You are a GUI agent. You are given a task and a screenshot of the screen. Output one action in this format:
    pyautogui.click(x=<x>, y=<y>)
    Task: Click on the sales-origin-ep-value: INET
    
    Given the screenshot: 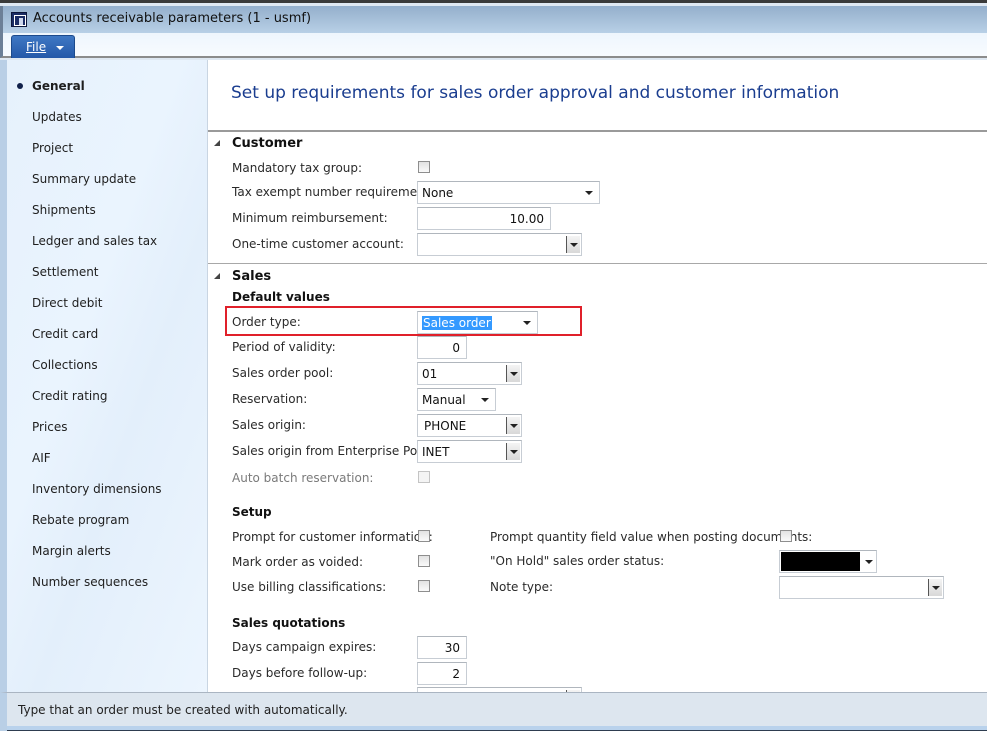 What is the action you would take?
    pyautogui.click(x=436, y=452)
    